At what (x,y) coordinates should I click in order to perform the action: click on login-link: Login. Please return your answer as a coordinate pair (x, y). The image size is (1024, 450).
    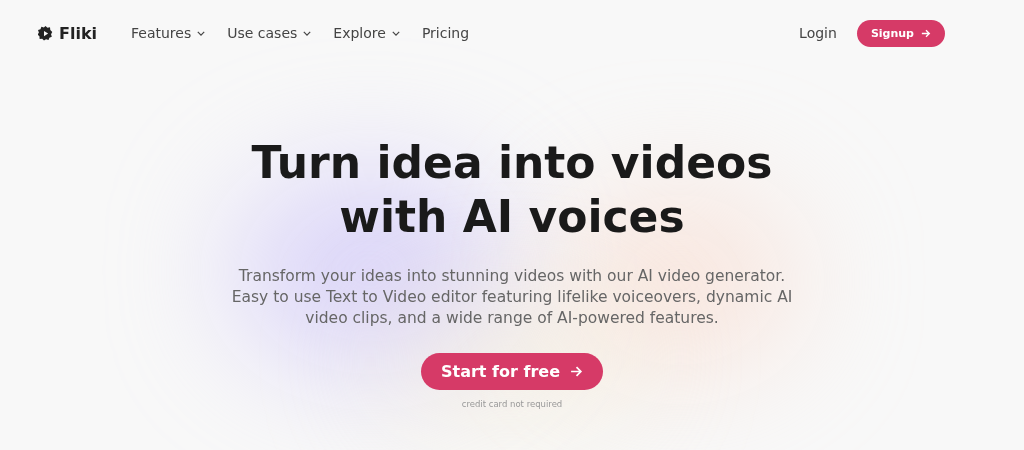
    Looking at the image, I should click on (818, 33).